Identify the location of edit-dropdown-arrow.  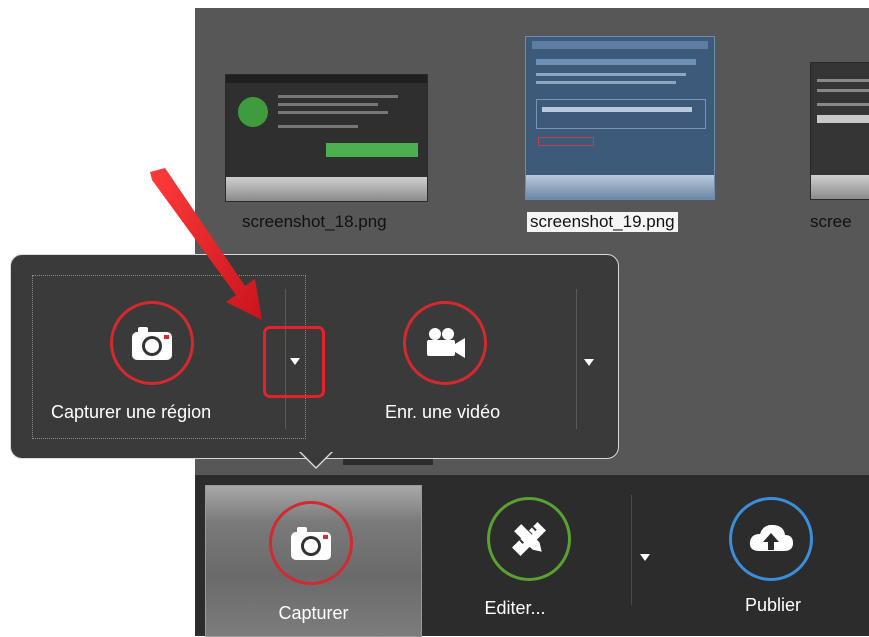
(645, 557).